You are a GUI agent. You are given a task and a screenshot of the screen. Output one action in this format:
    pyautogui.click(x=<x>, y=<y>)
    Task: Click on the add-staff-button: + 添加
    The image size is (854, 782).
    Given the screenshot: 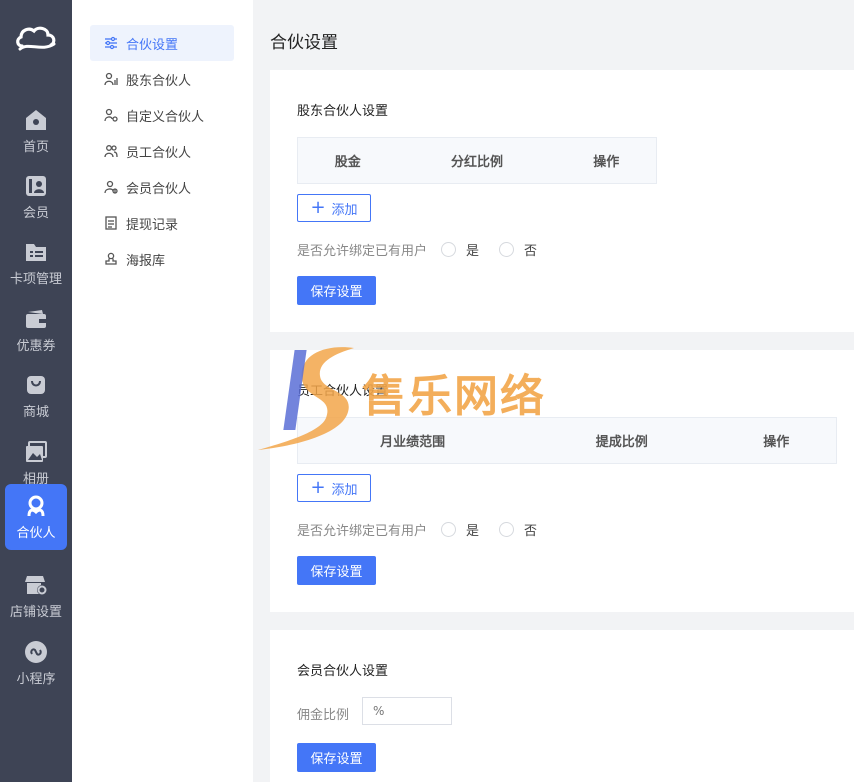 What is the action you would take?
    pyautogui.click(x=334, y=488)
    